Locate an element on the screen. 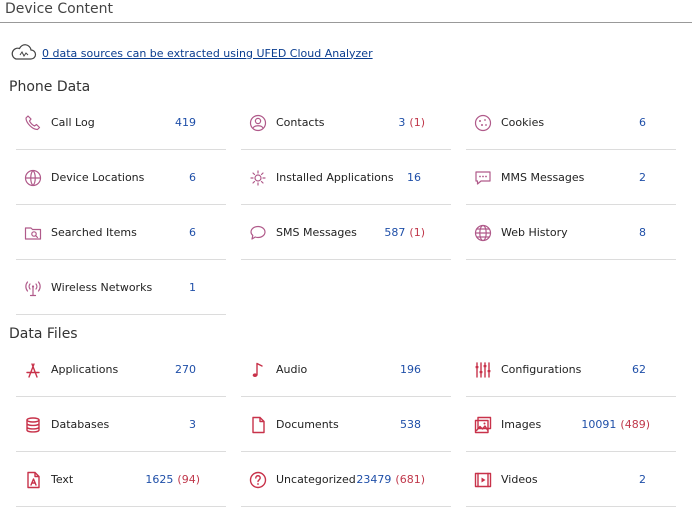 The width and height of the screenshot is (692, 515). item-configurations: Configurations 62 is located at coordinates (571, 370).